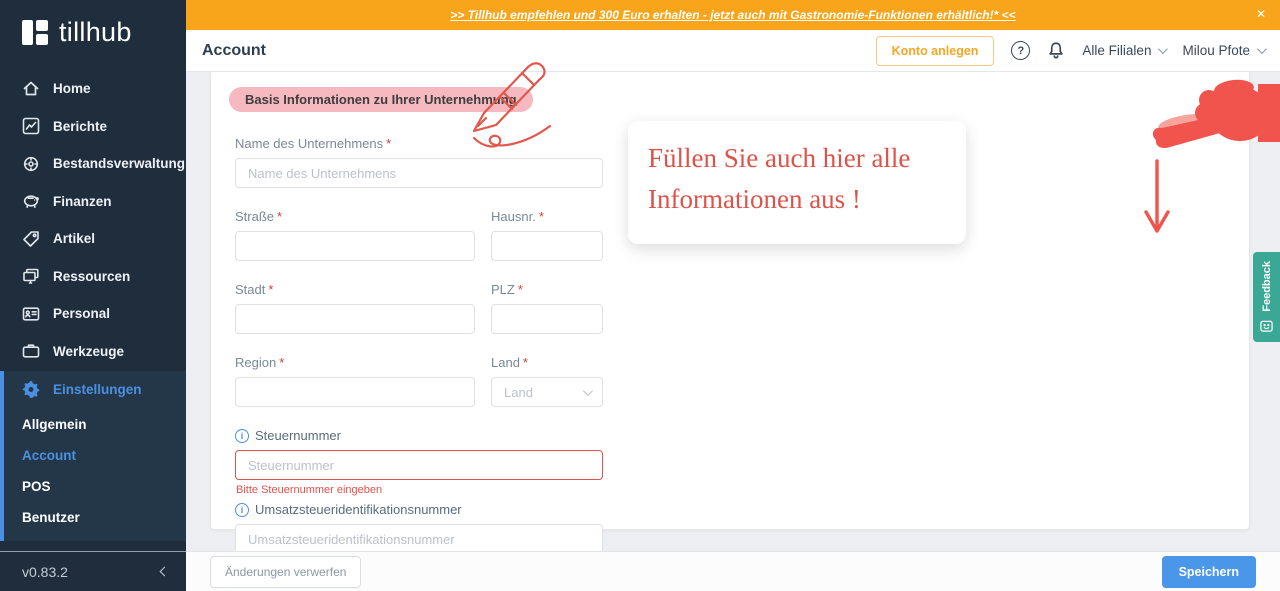 The width and height of the screenshot is (1280, 591). I want to click on feedback-tab-label: Feedback, so click(1266, 286).